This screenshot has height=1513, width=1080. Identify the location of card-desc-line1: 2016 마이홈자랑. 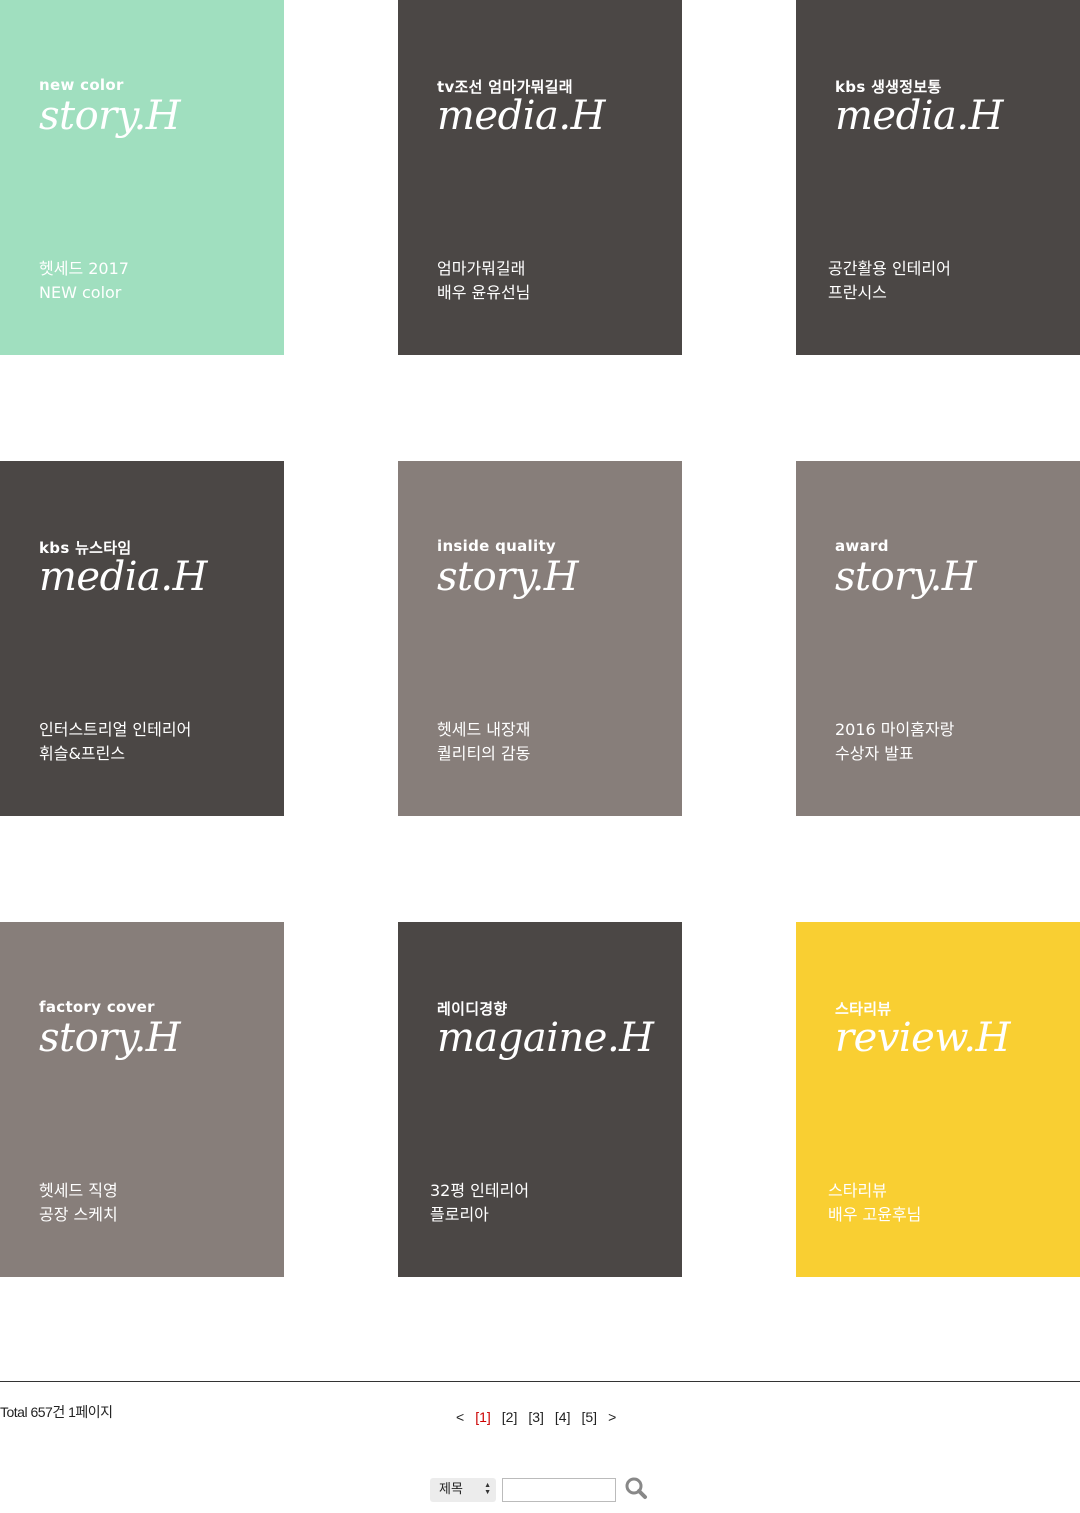
(895, 729).